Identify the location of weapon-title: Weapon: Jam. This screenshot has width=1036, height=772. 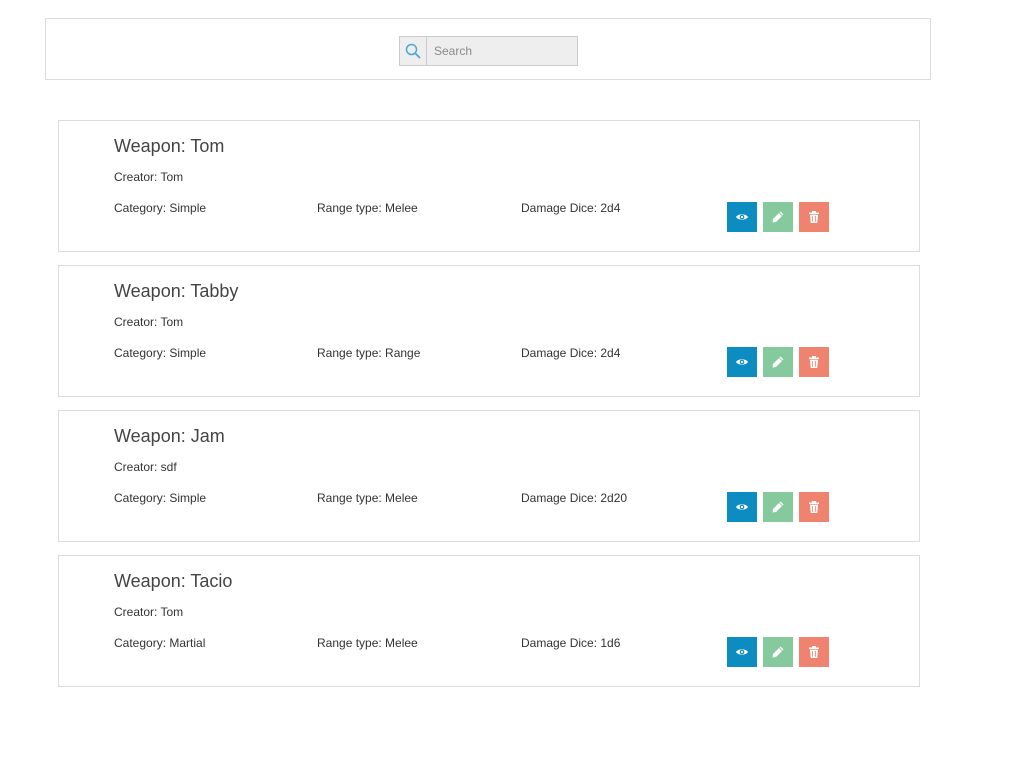
(169, 436).